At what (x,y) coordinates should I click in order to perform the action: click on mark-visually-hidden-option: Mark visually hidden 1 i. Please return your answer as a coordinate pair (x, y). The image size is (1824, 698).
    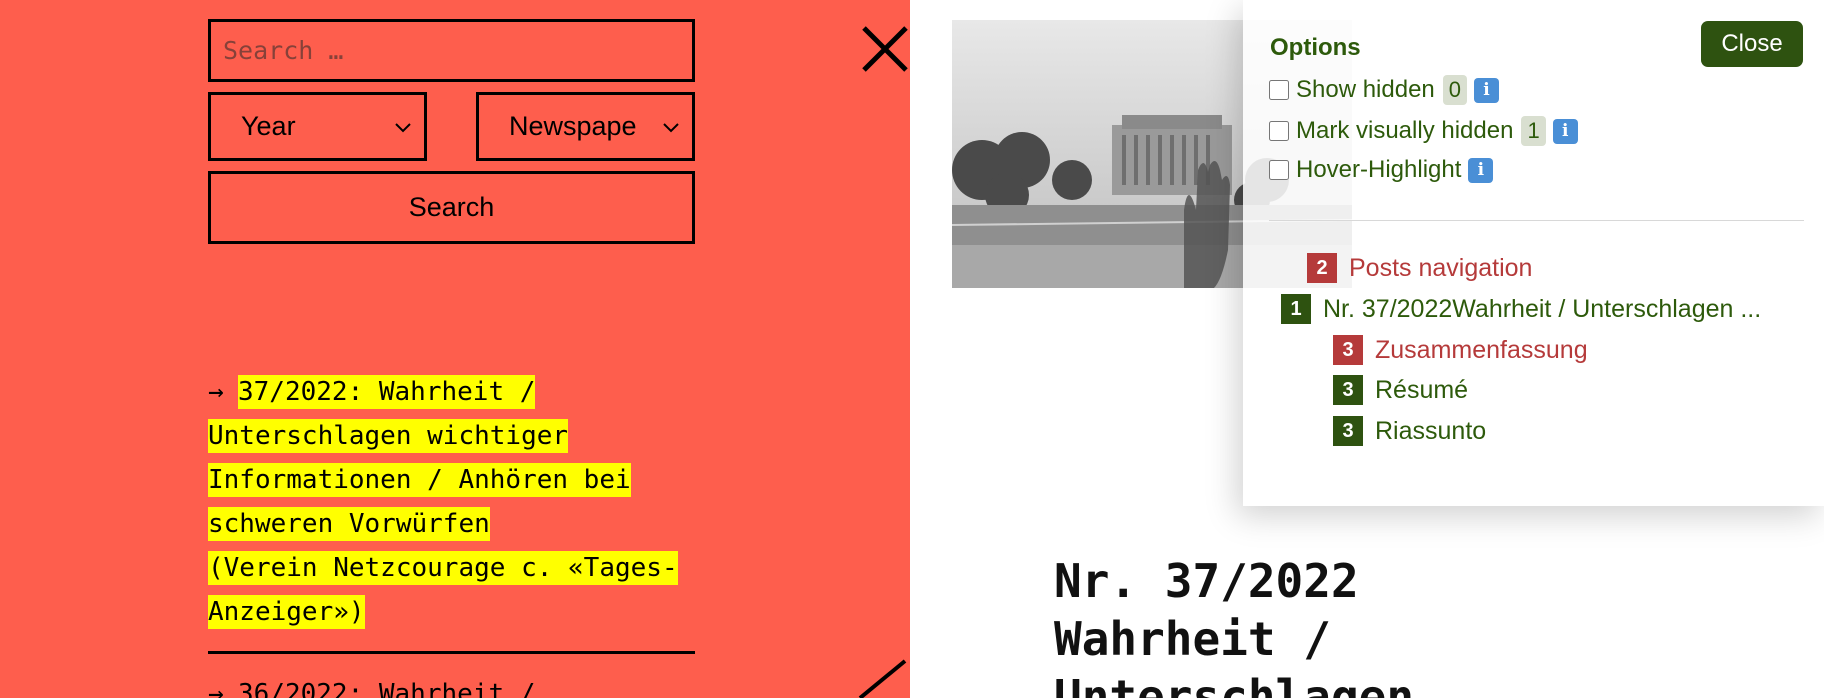
    Looking at the image, I should click on (1423, 131).